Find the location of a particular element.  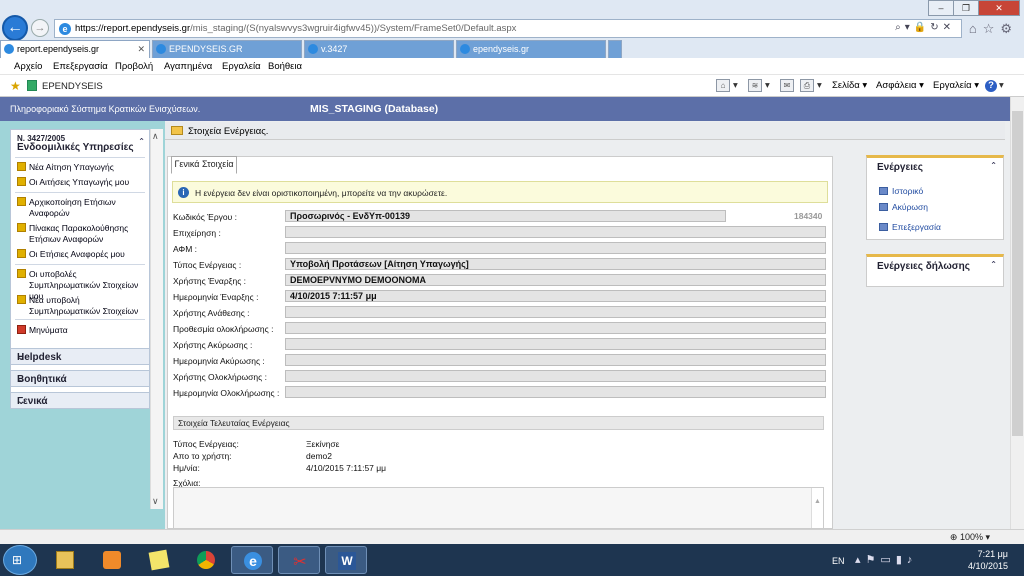

clock-time: 7:21 μμ is located at coordinates (987, 554).